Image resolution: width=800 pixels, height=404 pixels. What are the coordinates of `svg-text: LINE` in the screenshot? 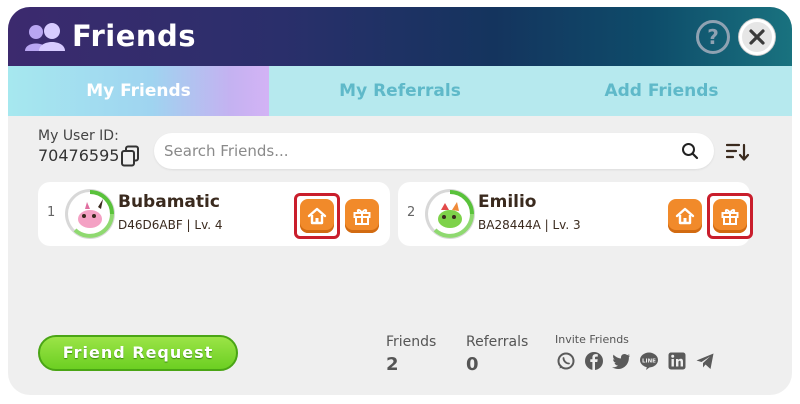 It's located at (649, 361).